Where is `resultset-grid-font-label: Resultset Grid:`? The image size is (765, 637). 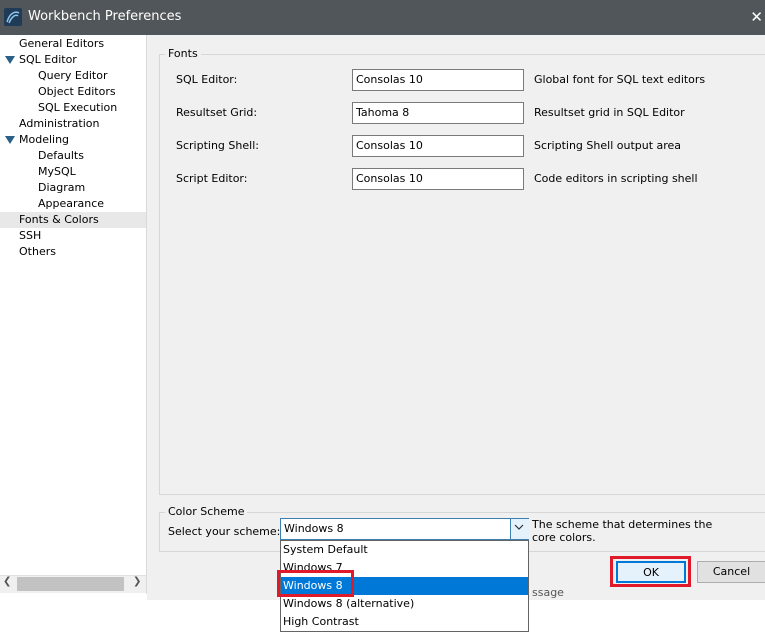 resultset-grid-font-label: Resultset Grid: is located at coordinates (217, 112).